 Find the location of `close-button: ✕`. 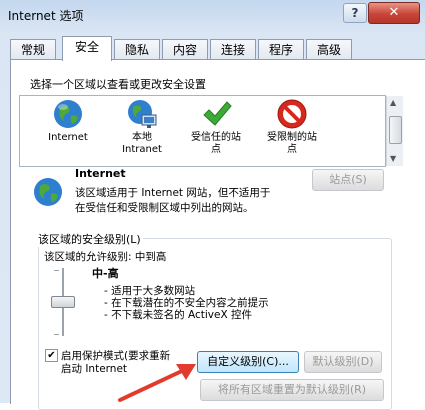

close-button: ✕ is located at coordinates (394, 13).